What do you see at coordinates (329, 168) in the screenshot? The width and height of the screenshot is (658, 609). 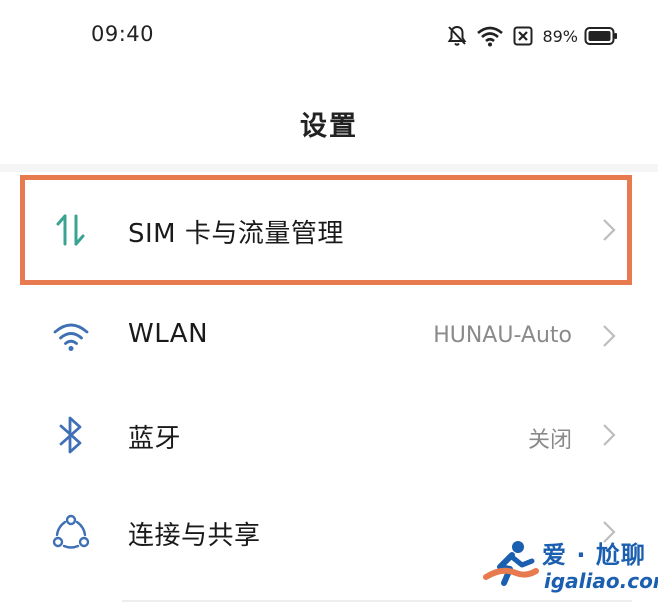 I see `section-divider` at bounding box center [329, 168].